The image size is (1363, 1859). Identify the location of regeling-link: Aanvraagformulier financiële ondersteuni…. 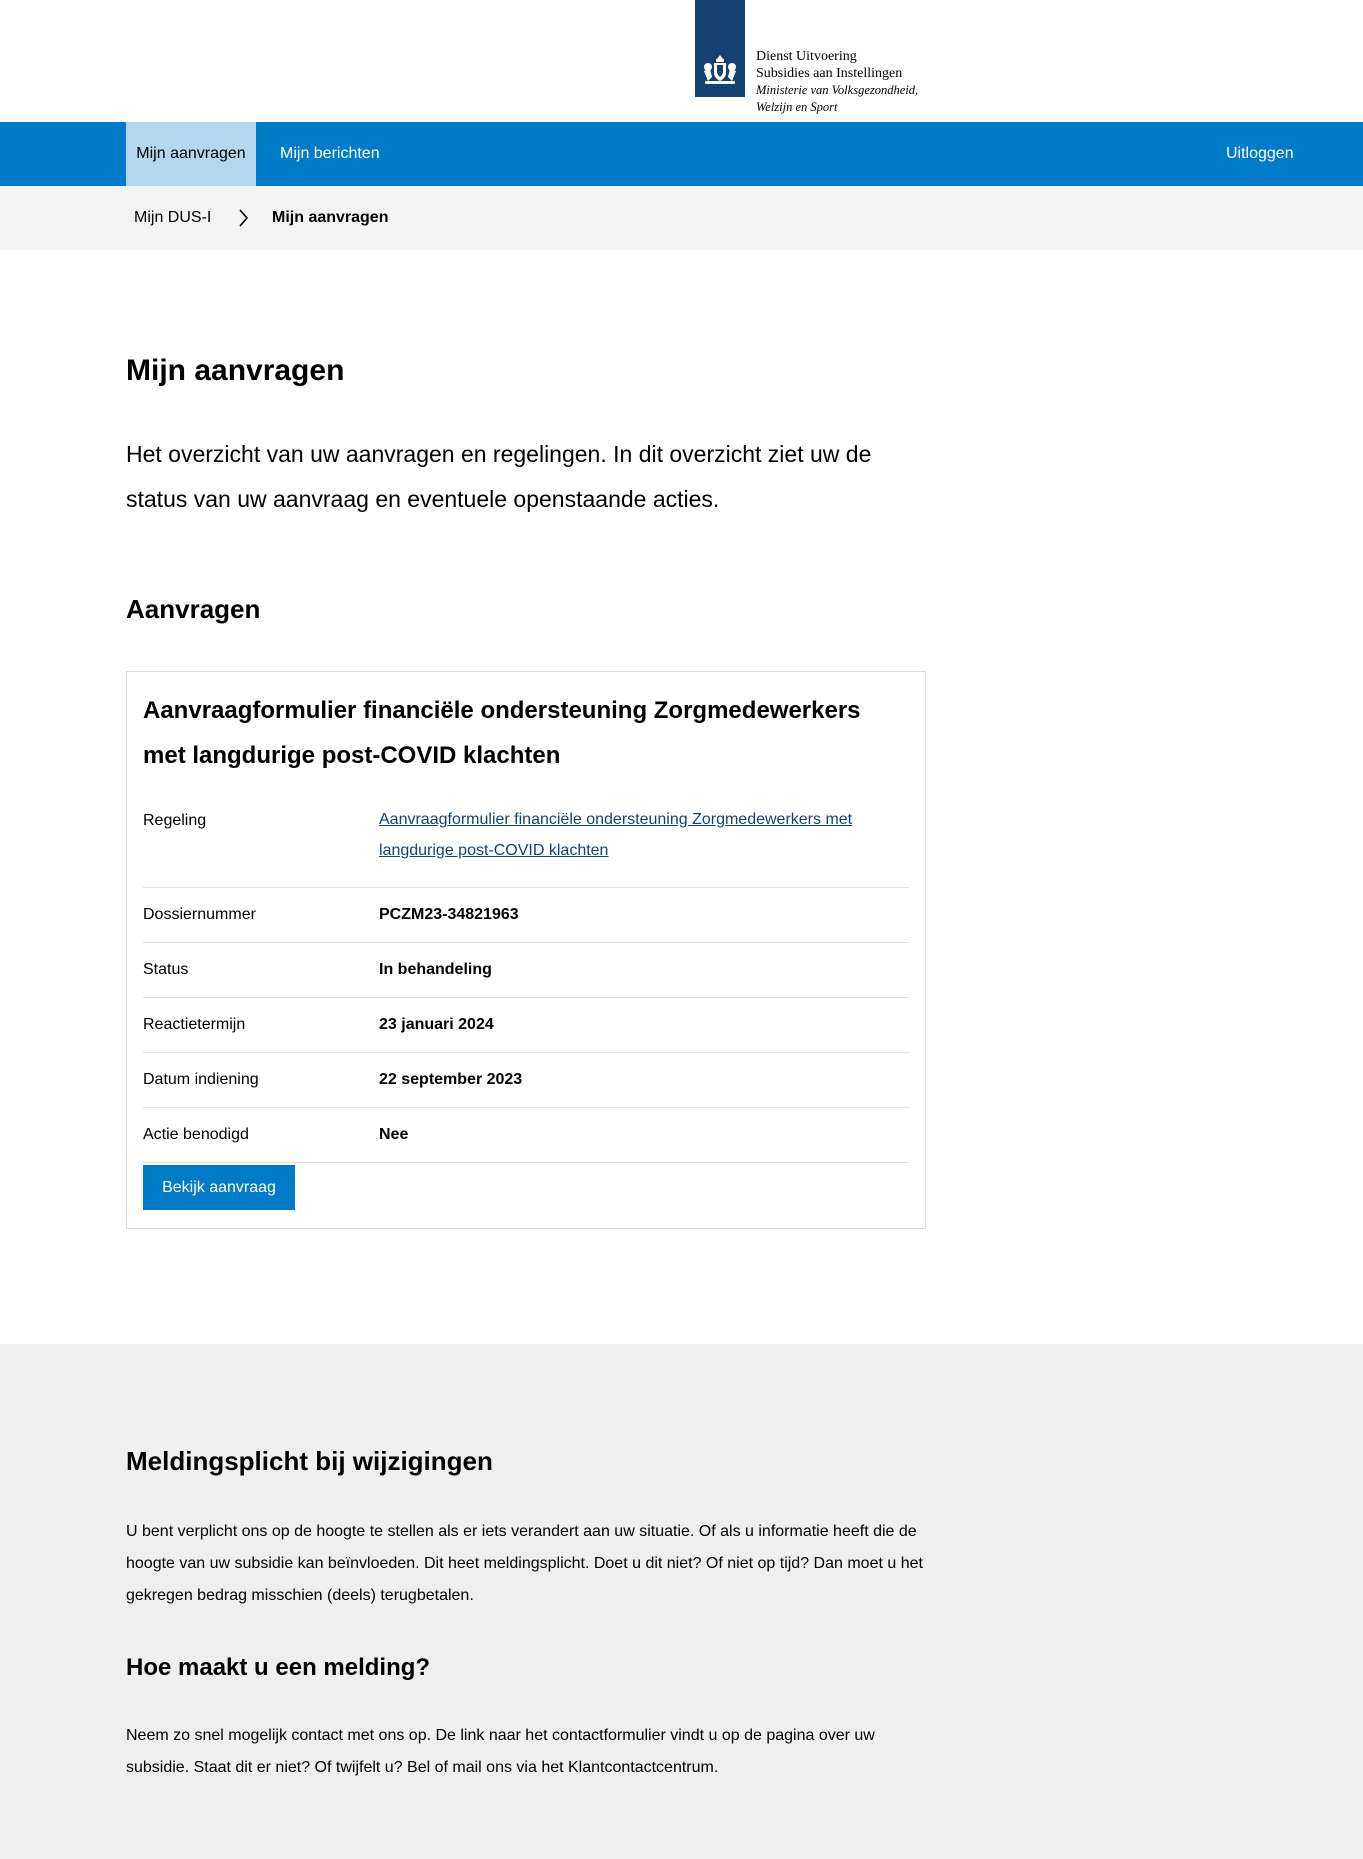
(639, 835).